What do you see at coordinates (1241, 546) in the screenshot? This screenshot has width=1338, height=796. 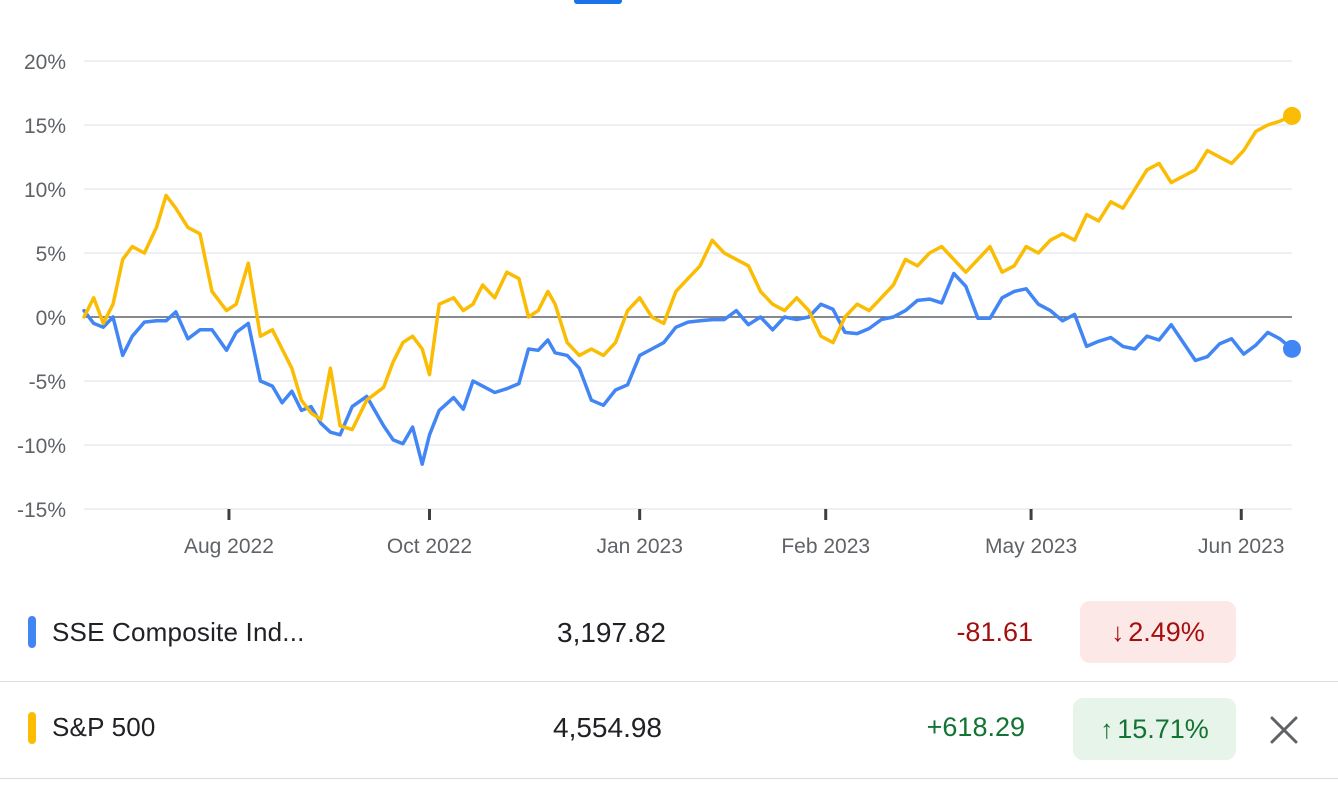 I see `x-tick-label: Jun 2023` at bounding box center [1241, 546].